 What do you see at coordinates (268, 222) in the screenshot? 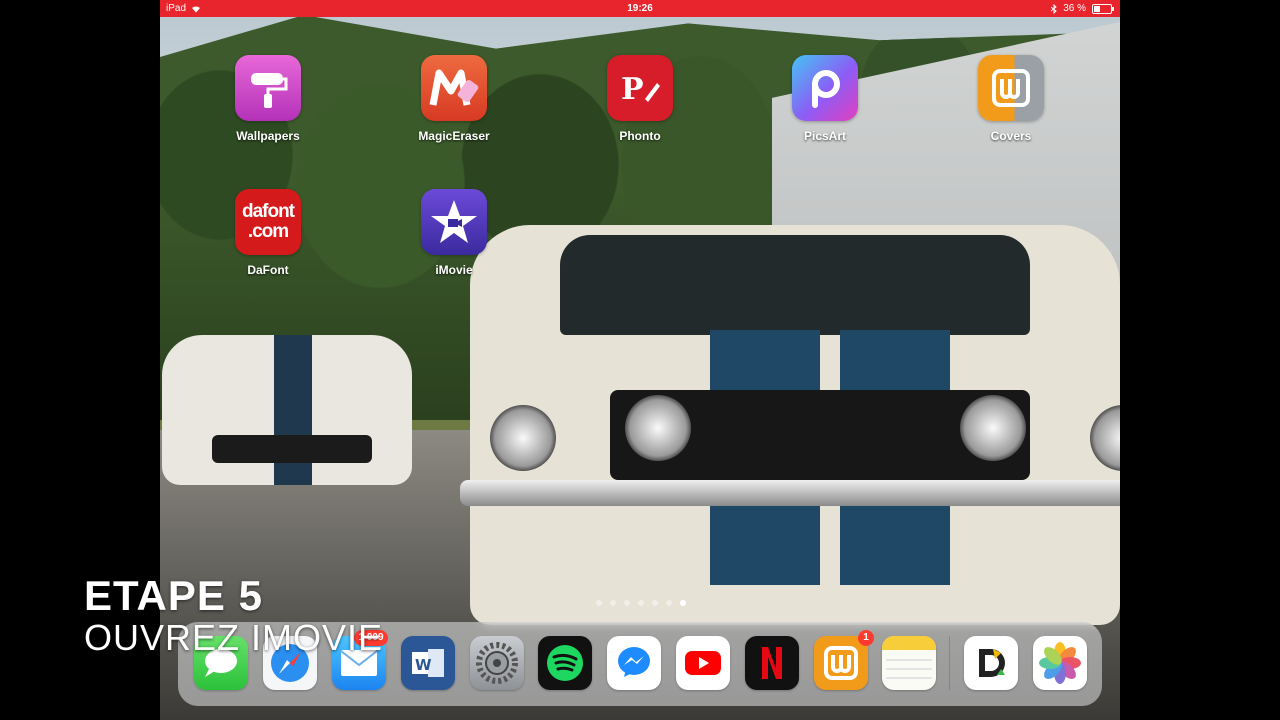
I see `dafont-icon: dafont .com` at bounding box center [268, 222].